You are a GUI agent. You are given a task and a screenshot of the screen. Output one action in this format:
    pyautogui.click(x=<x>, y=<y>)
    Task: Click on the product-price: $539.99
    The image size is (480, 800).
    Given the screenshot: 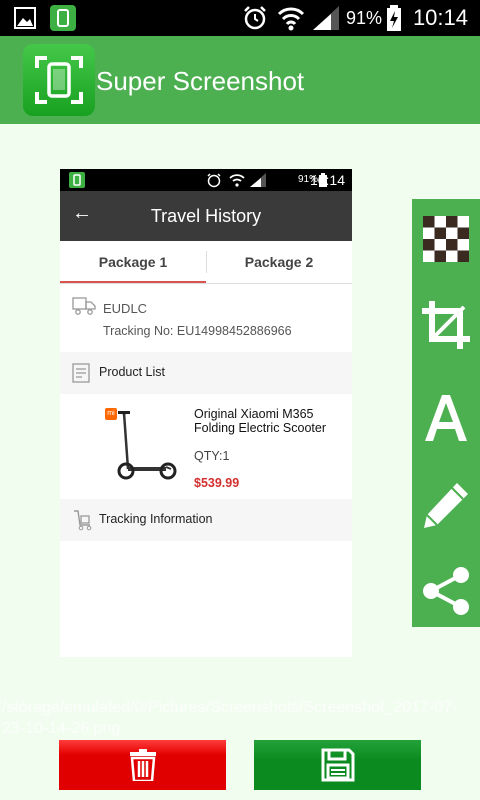 What is the action you would take?
    pyautogui.click(x=217, y=483)
    